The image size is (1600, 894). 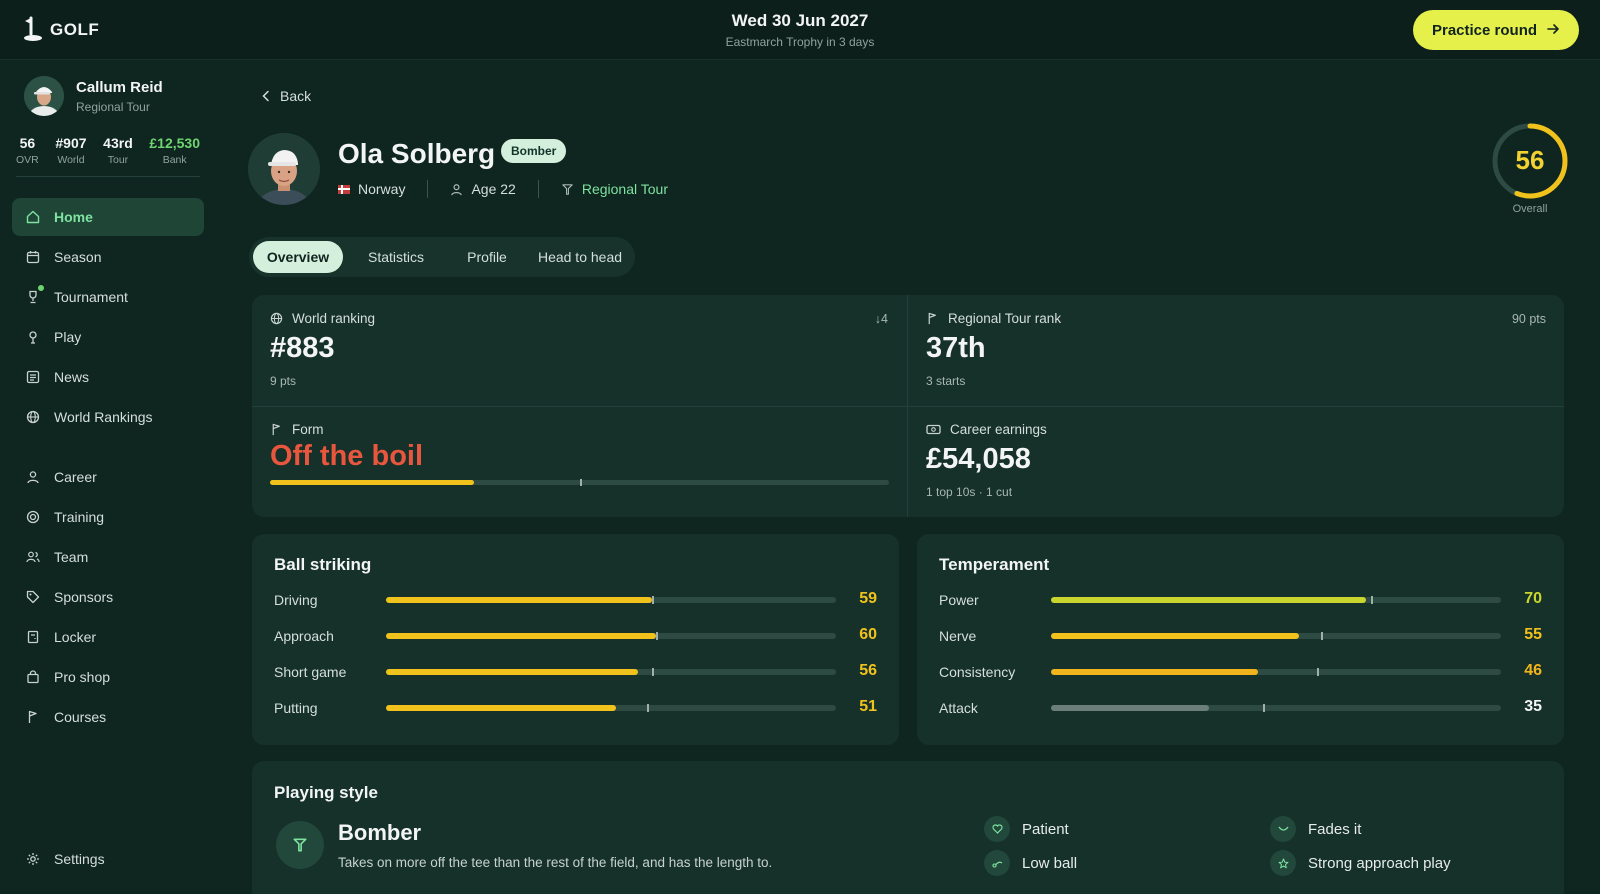 What do you see at coordinates (33, 297) in the screenshot?
I see `trophy-icon` at bounding box center [33, 297].